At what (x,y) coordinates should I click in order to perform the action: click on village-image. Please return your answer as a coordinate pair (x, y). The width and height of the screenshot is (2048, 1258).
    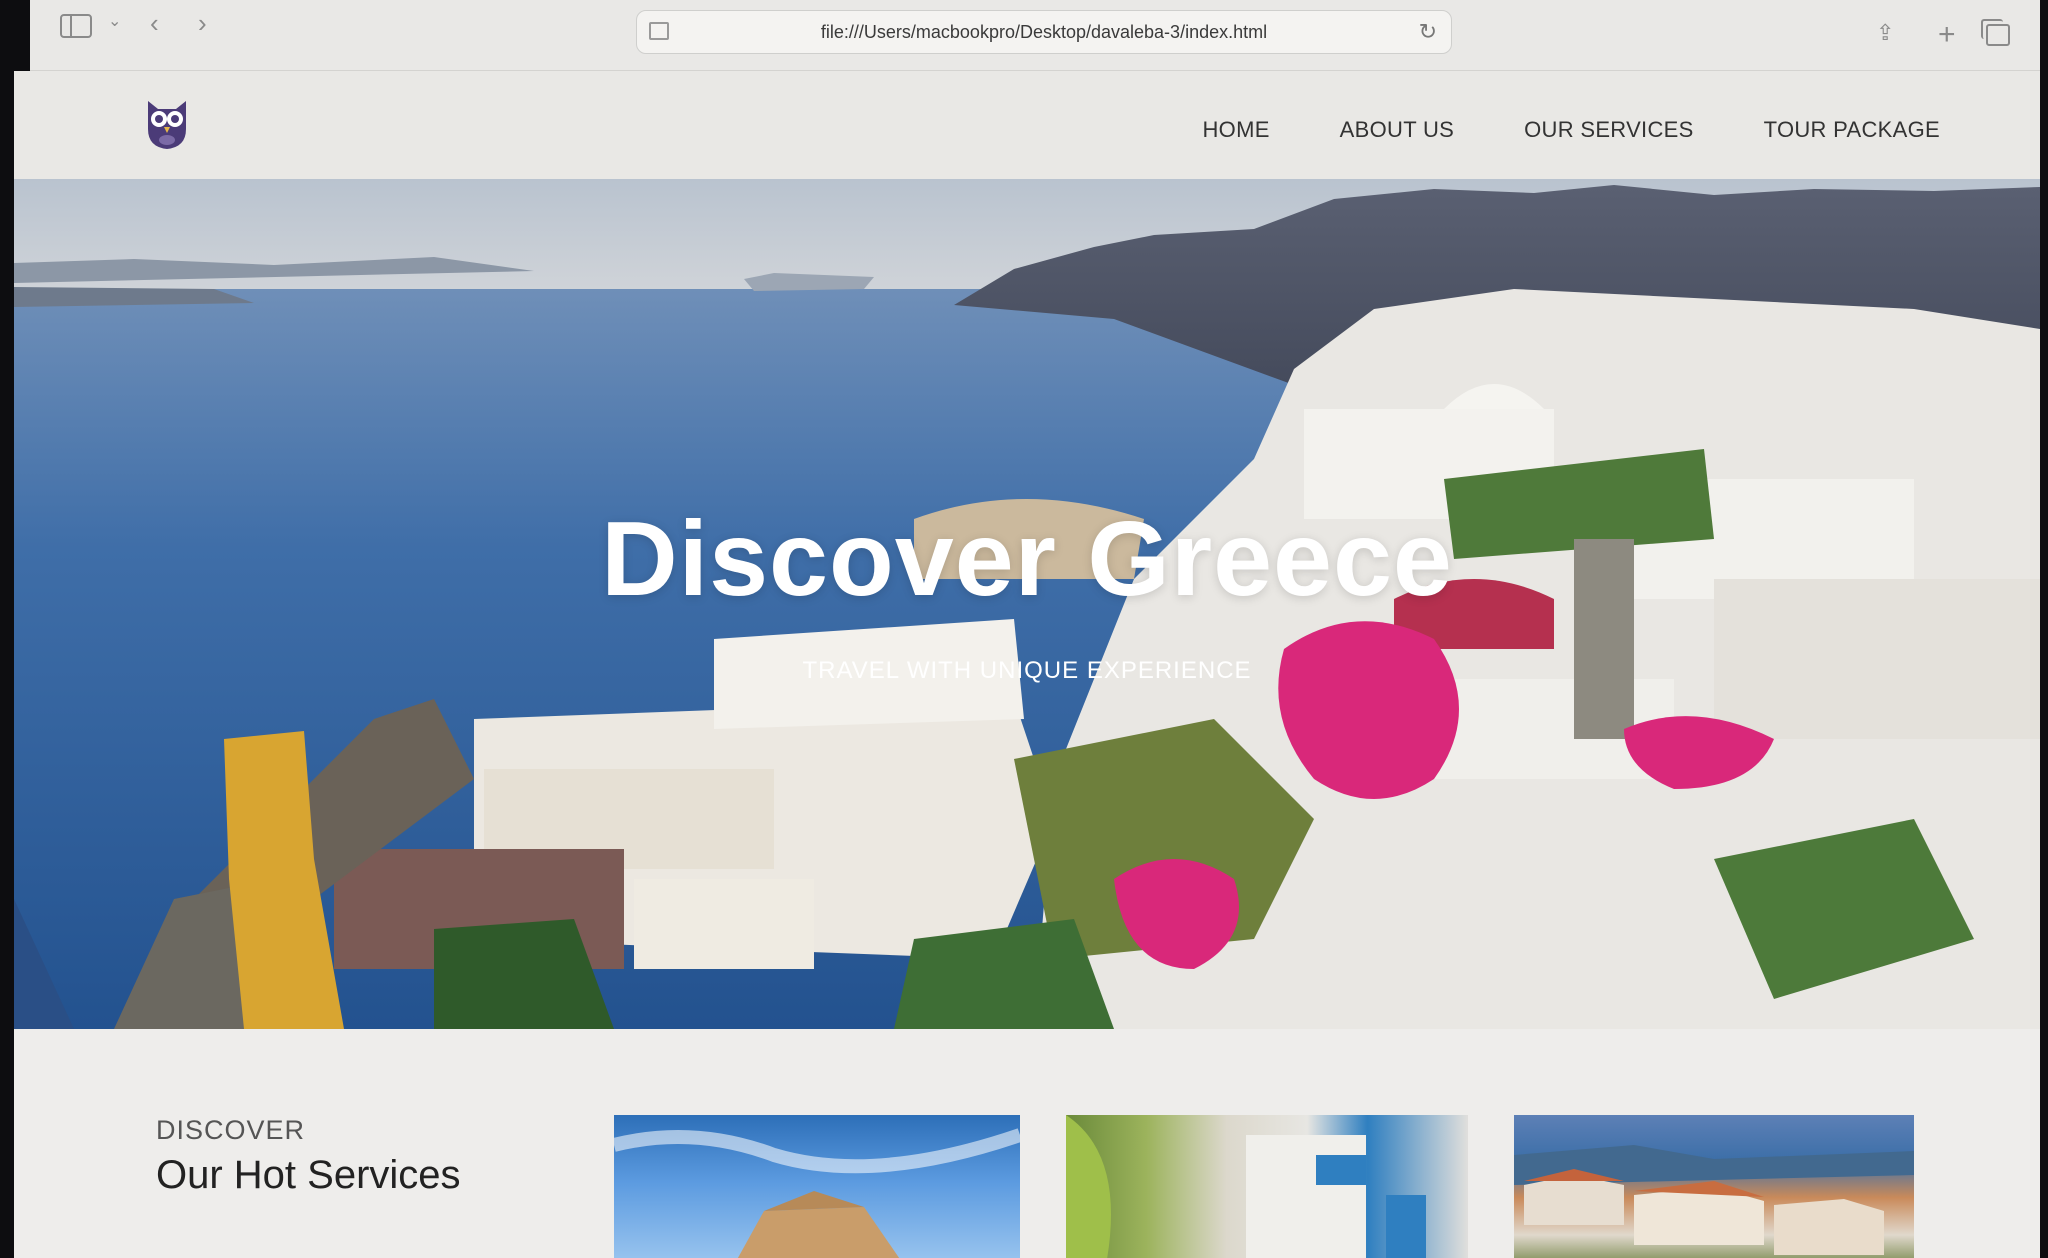
    Looking at the image, I should click on (1246, 1186).